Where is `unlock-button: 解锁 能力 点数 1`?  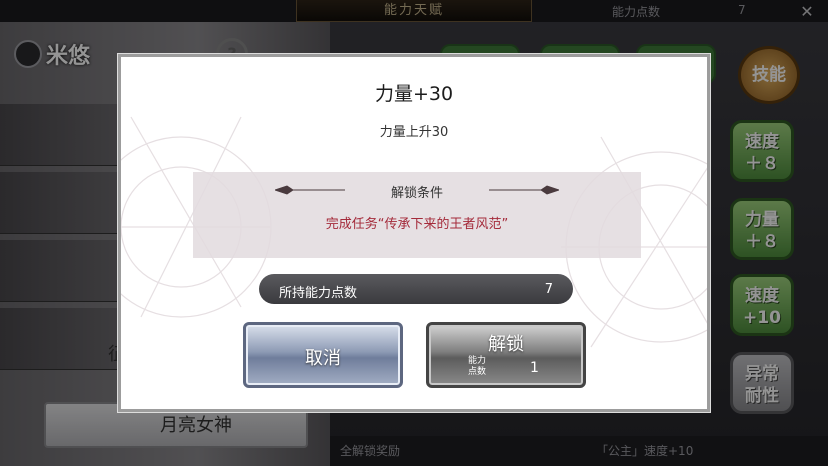 unlock-button: 解锁 能力 点数 1 is located at coordinates (506, 355).